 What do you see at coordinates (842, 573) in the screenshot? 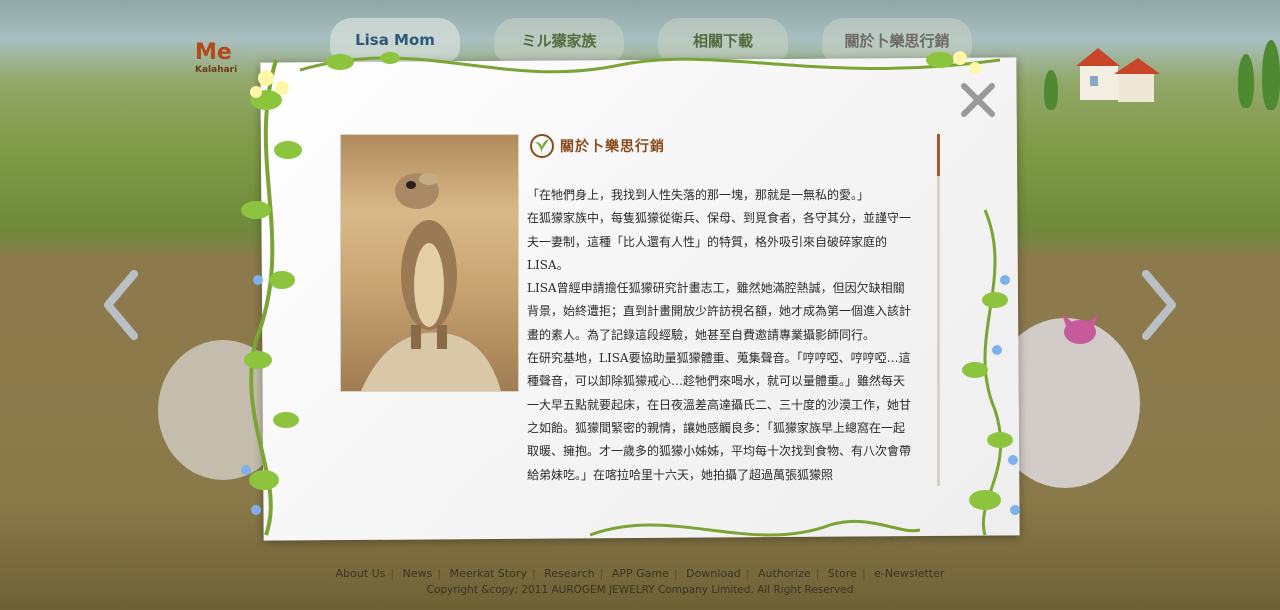
I see `footer-link-store: Store` at bounding box center [842, 573].